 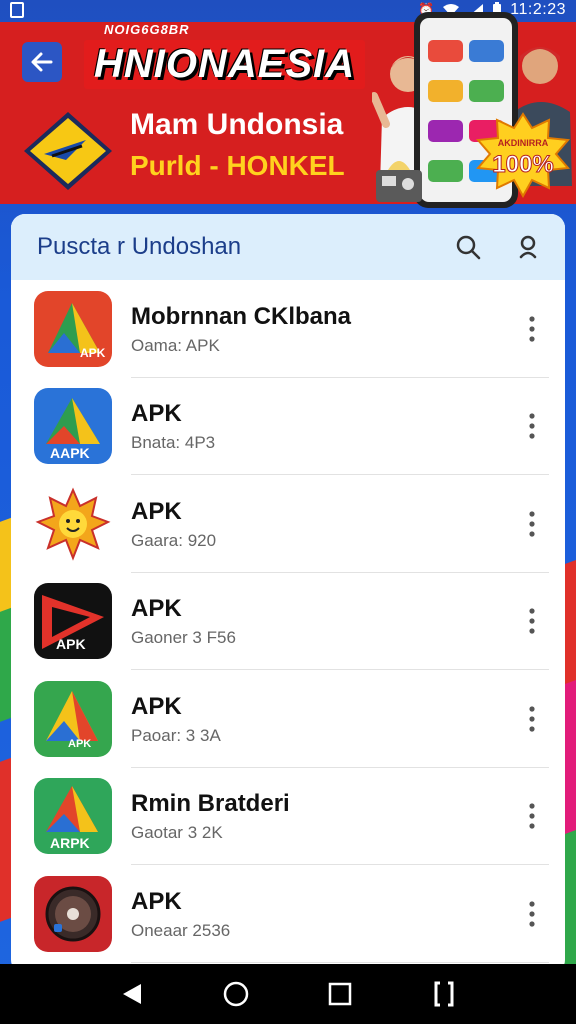 What do you see at coordinates (225, 64) in the screenshot?
I see `banner-headline: HNIONAESIA` at bounding box center [225, 64].